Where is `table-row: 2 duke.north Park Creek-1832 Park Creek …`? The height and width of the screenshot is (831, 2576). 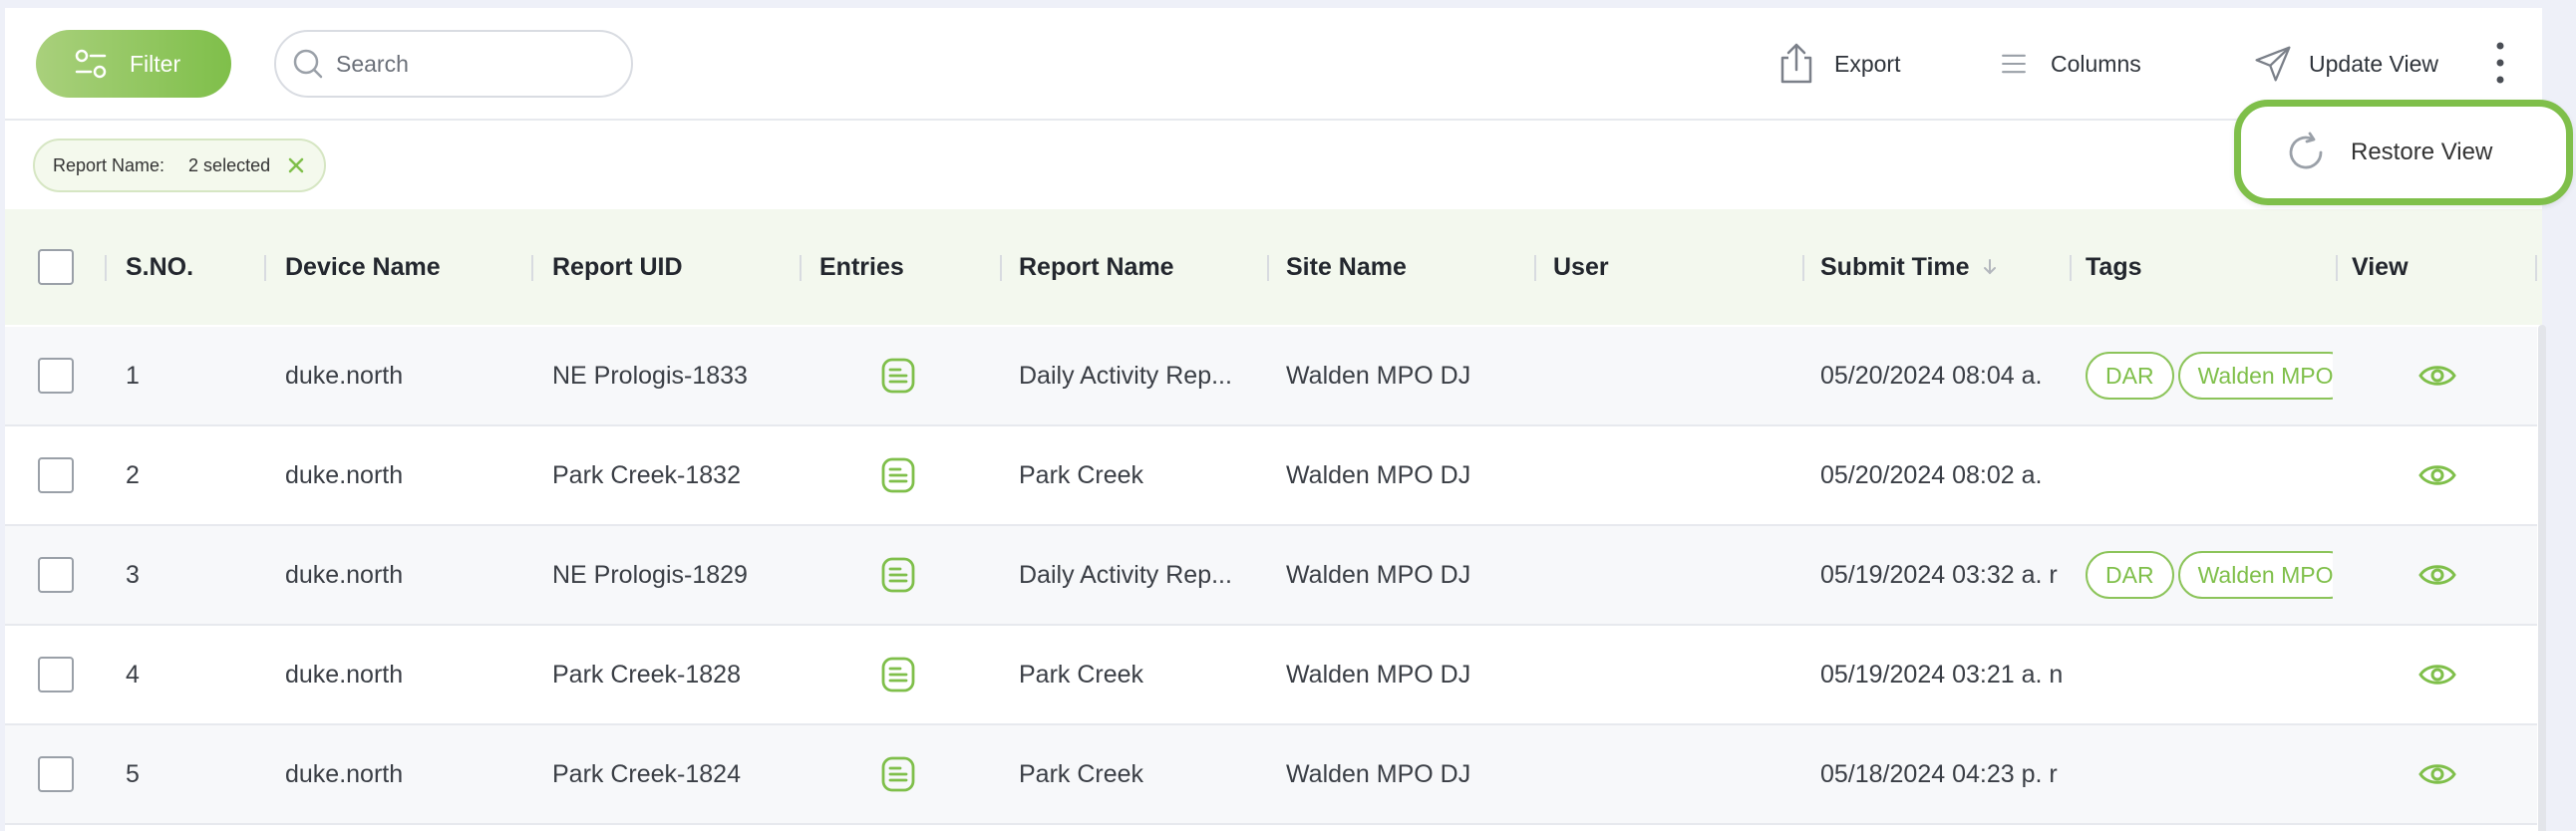
table-row: 2 duke.north Park Creek-1832 Park Creek … is located at coordinates (1271, 476).